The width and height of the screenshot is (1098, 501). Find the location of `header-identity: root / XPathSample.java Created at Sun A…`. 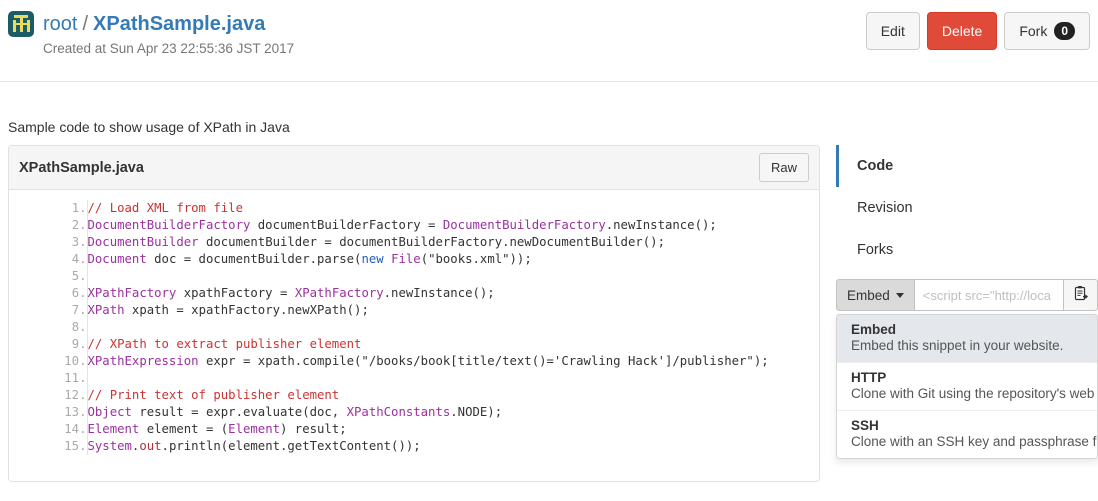

header-identity: root / XPathSample.java Created at Sun A… is located at coordinates (151, 33).